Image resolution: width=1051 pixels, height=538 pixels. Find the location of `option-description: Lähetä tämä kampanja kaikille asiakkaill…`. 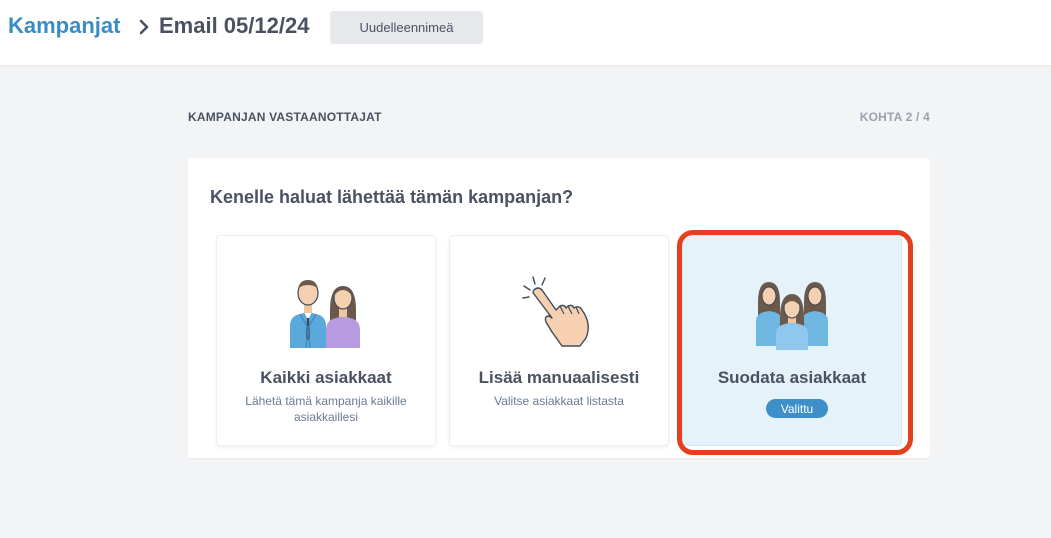

option-description: Lähetä tämä kampanja kaikille asiakkaill… is located at coordinates (326, 409).